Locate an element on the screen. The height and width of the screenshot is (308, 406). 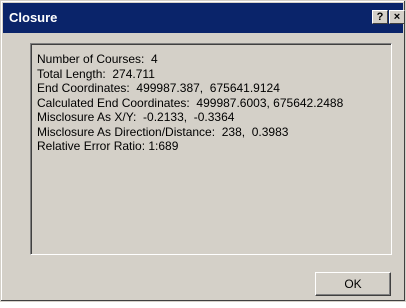
title-bar: Closure ? × is located at coordinates (204, 18).